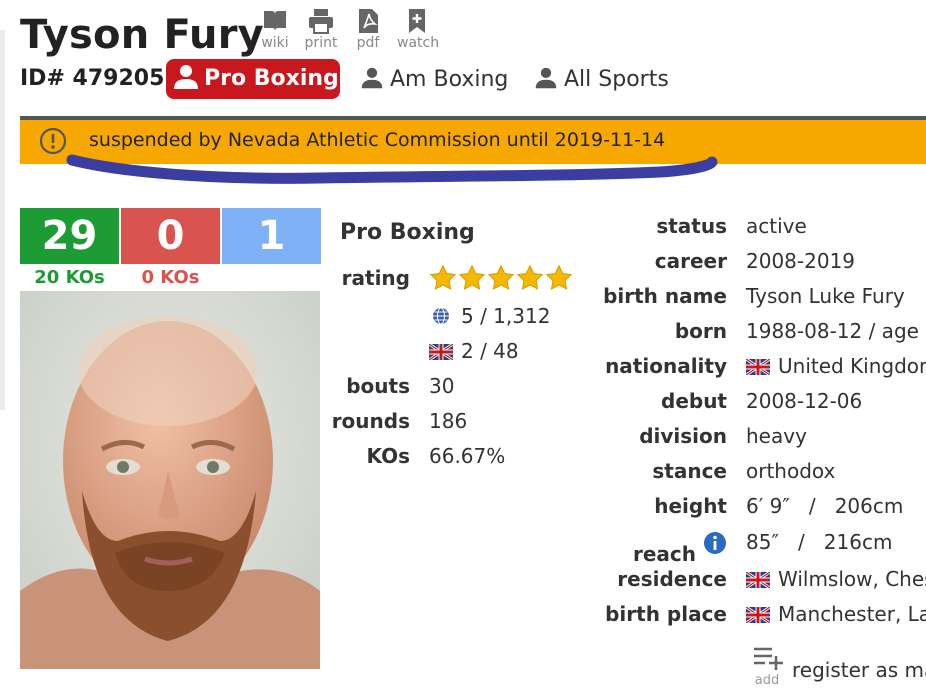 The height and width of the screenshot is (688, 926). I want to click on bio-label-debut: debut, so click(694, 401).